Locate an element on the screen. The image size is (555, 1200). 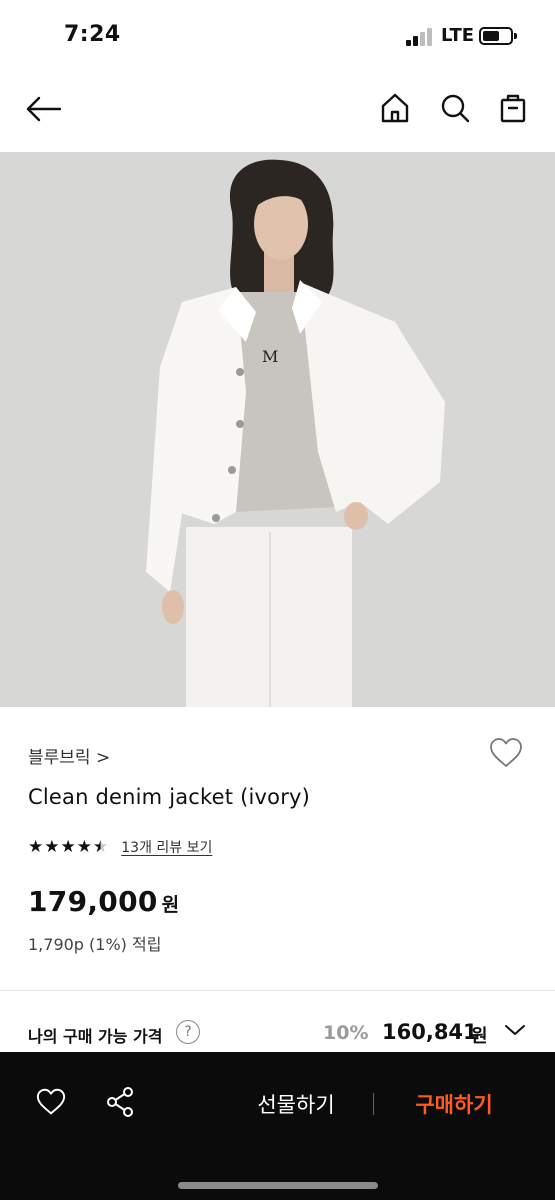
wish-button is located at coordinates (51, 1102).